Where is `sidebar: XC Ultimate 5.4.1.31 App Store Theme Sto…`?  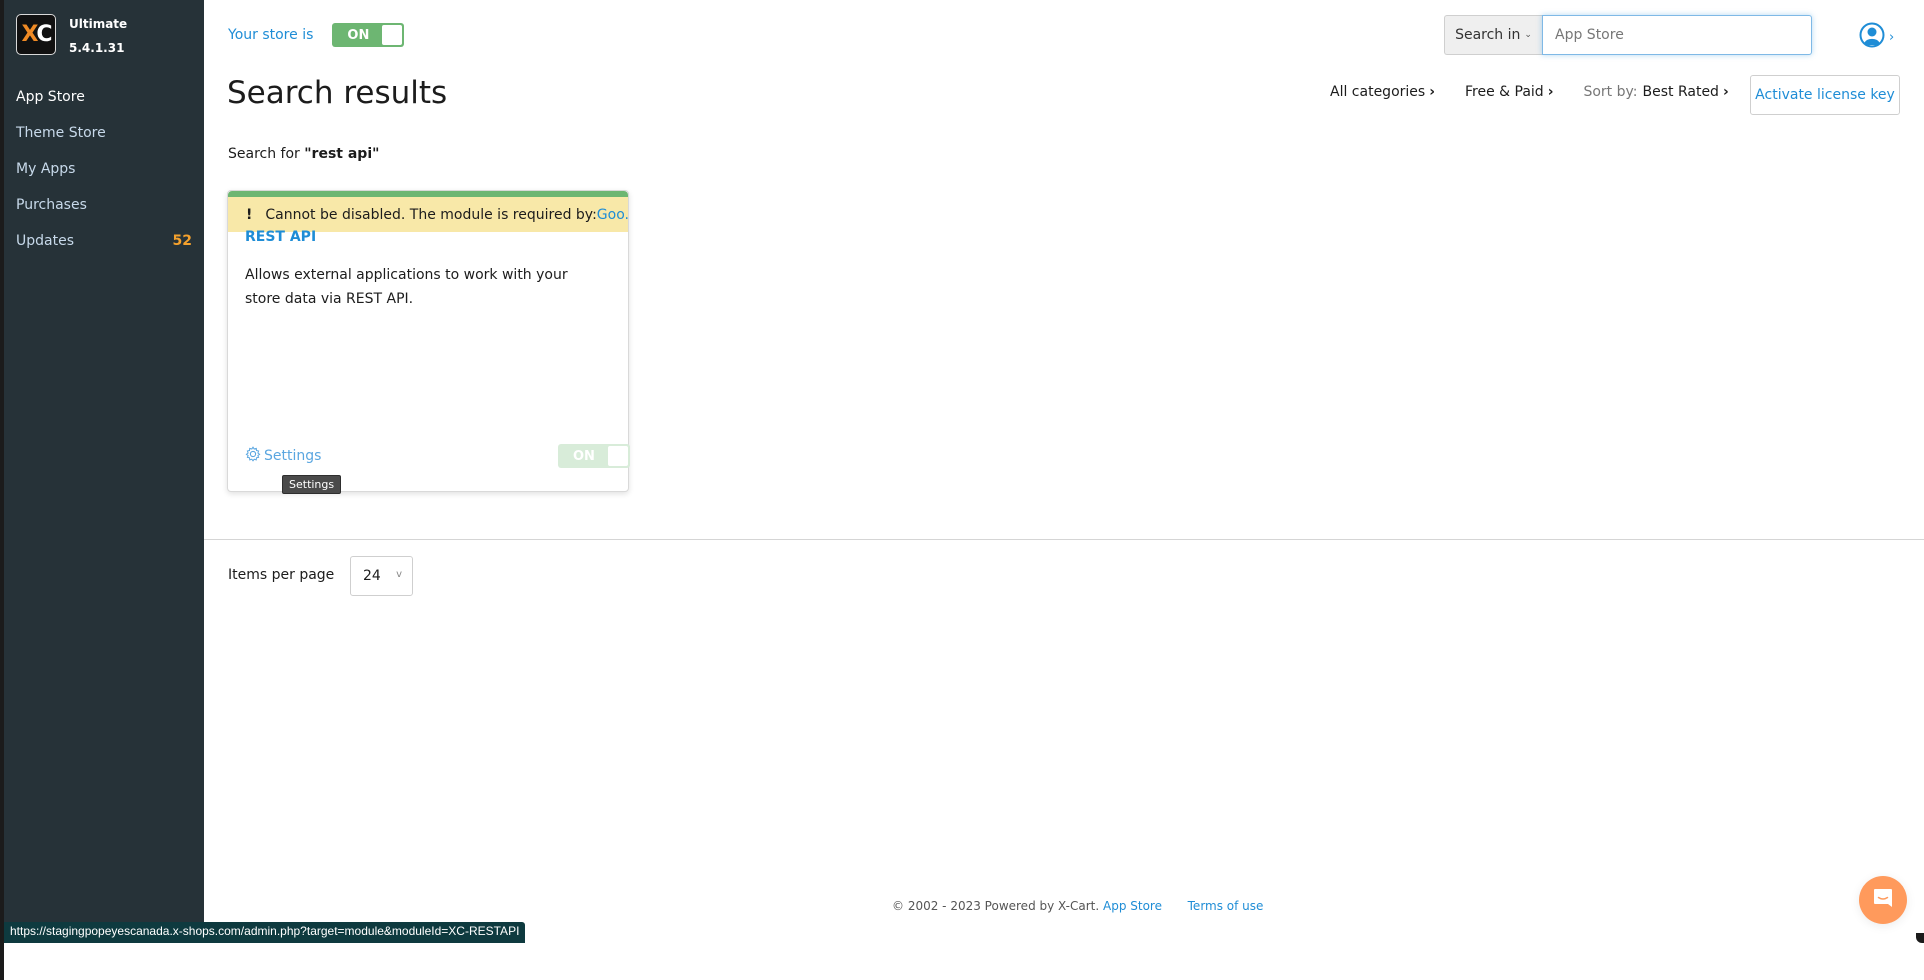 sidebar: XC Ultimate 5.4.1.31 App Store Theme Sto… is located at coordinates (104, 462).